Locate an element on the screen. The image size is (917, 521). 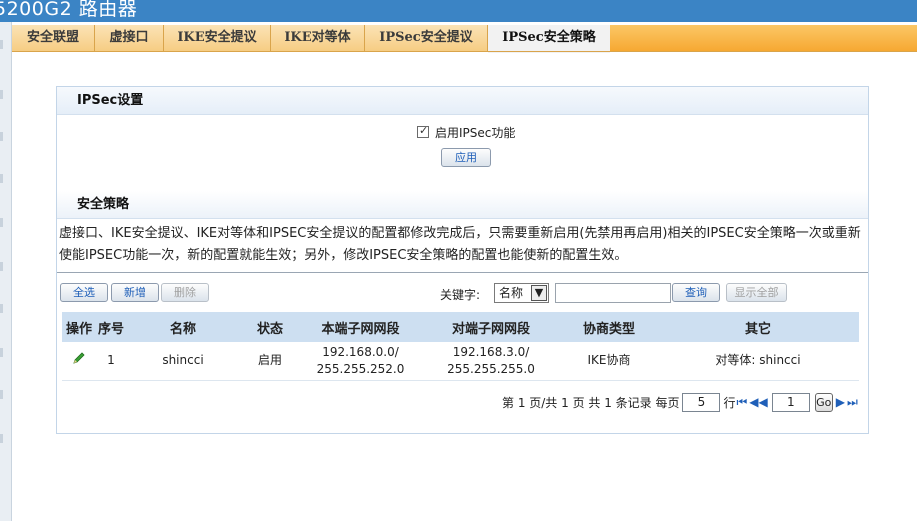
name-cell: shincci is located at coordinates (183, 361).